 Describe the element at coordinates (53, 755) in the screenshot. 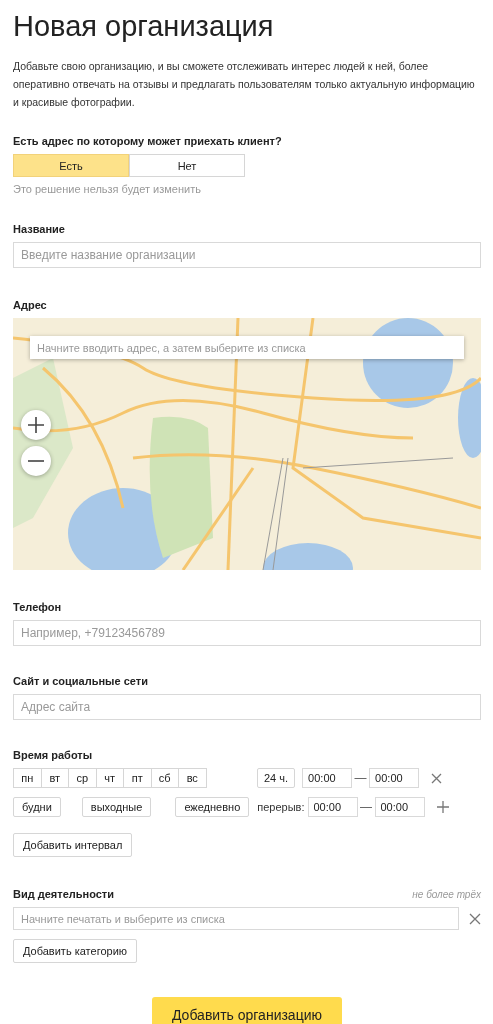

I see `section-label: Время работы` at that location.